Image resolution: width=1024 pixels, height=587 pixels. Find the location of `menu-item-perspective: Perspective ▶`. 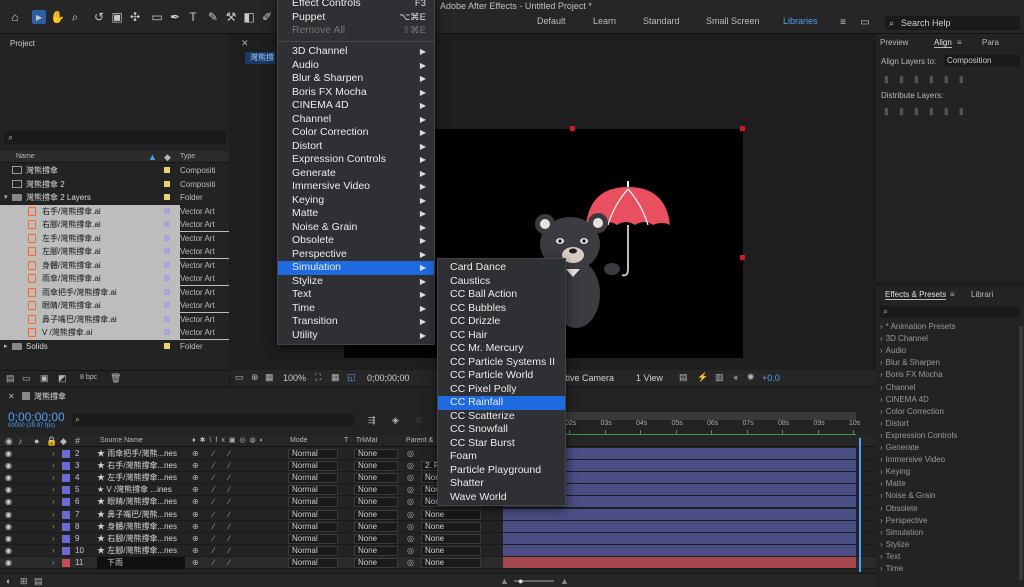

menu-item-perspective: Perspective ▶ is located at coordinates (356, 255).